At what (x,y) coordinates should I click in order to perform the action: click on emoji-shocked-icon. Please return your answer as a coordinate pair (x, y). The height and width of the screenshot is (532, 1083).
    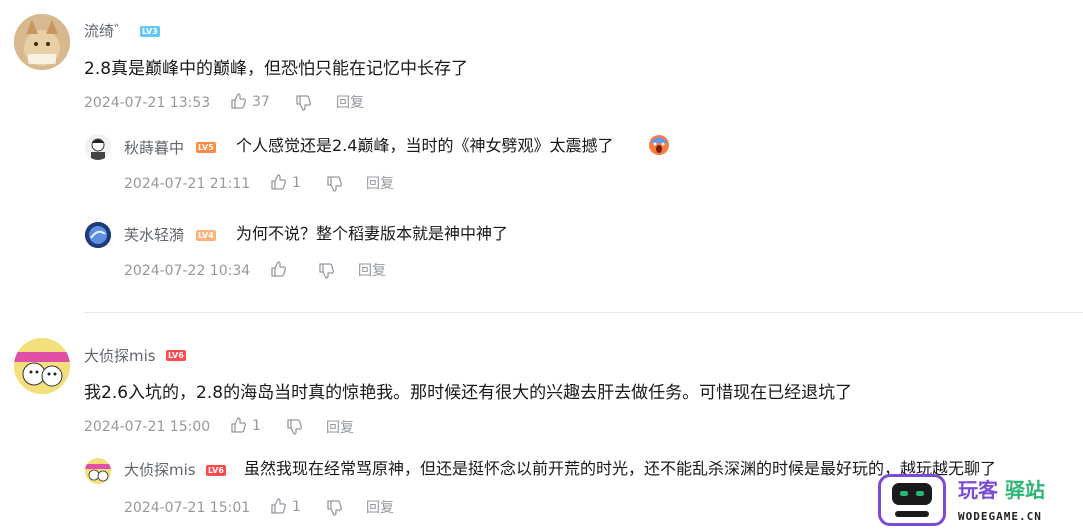
    Looking at the image, I should click on (659, 147).